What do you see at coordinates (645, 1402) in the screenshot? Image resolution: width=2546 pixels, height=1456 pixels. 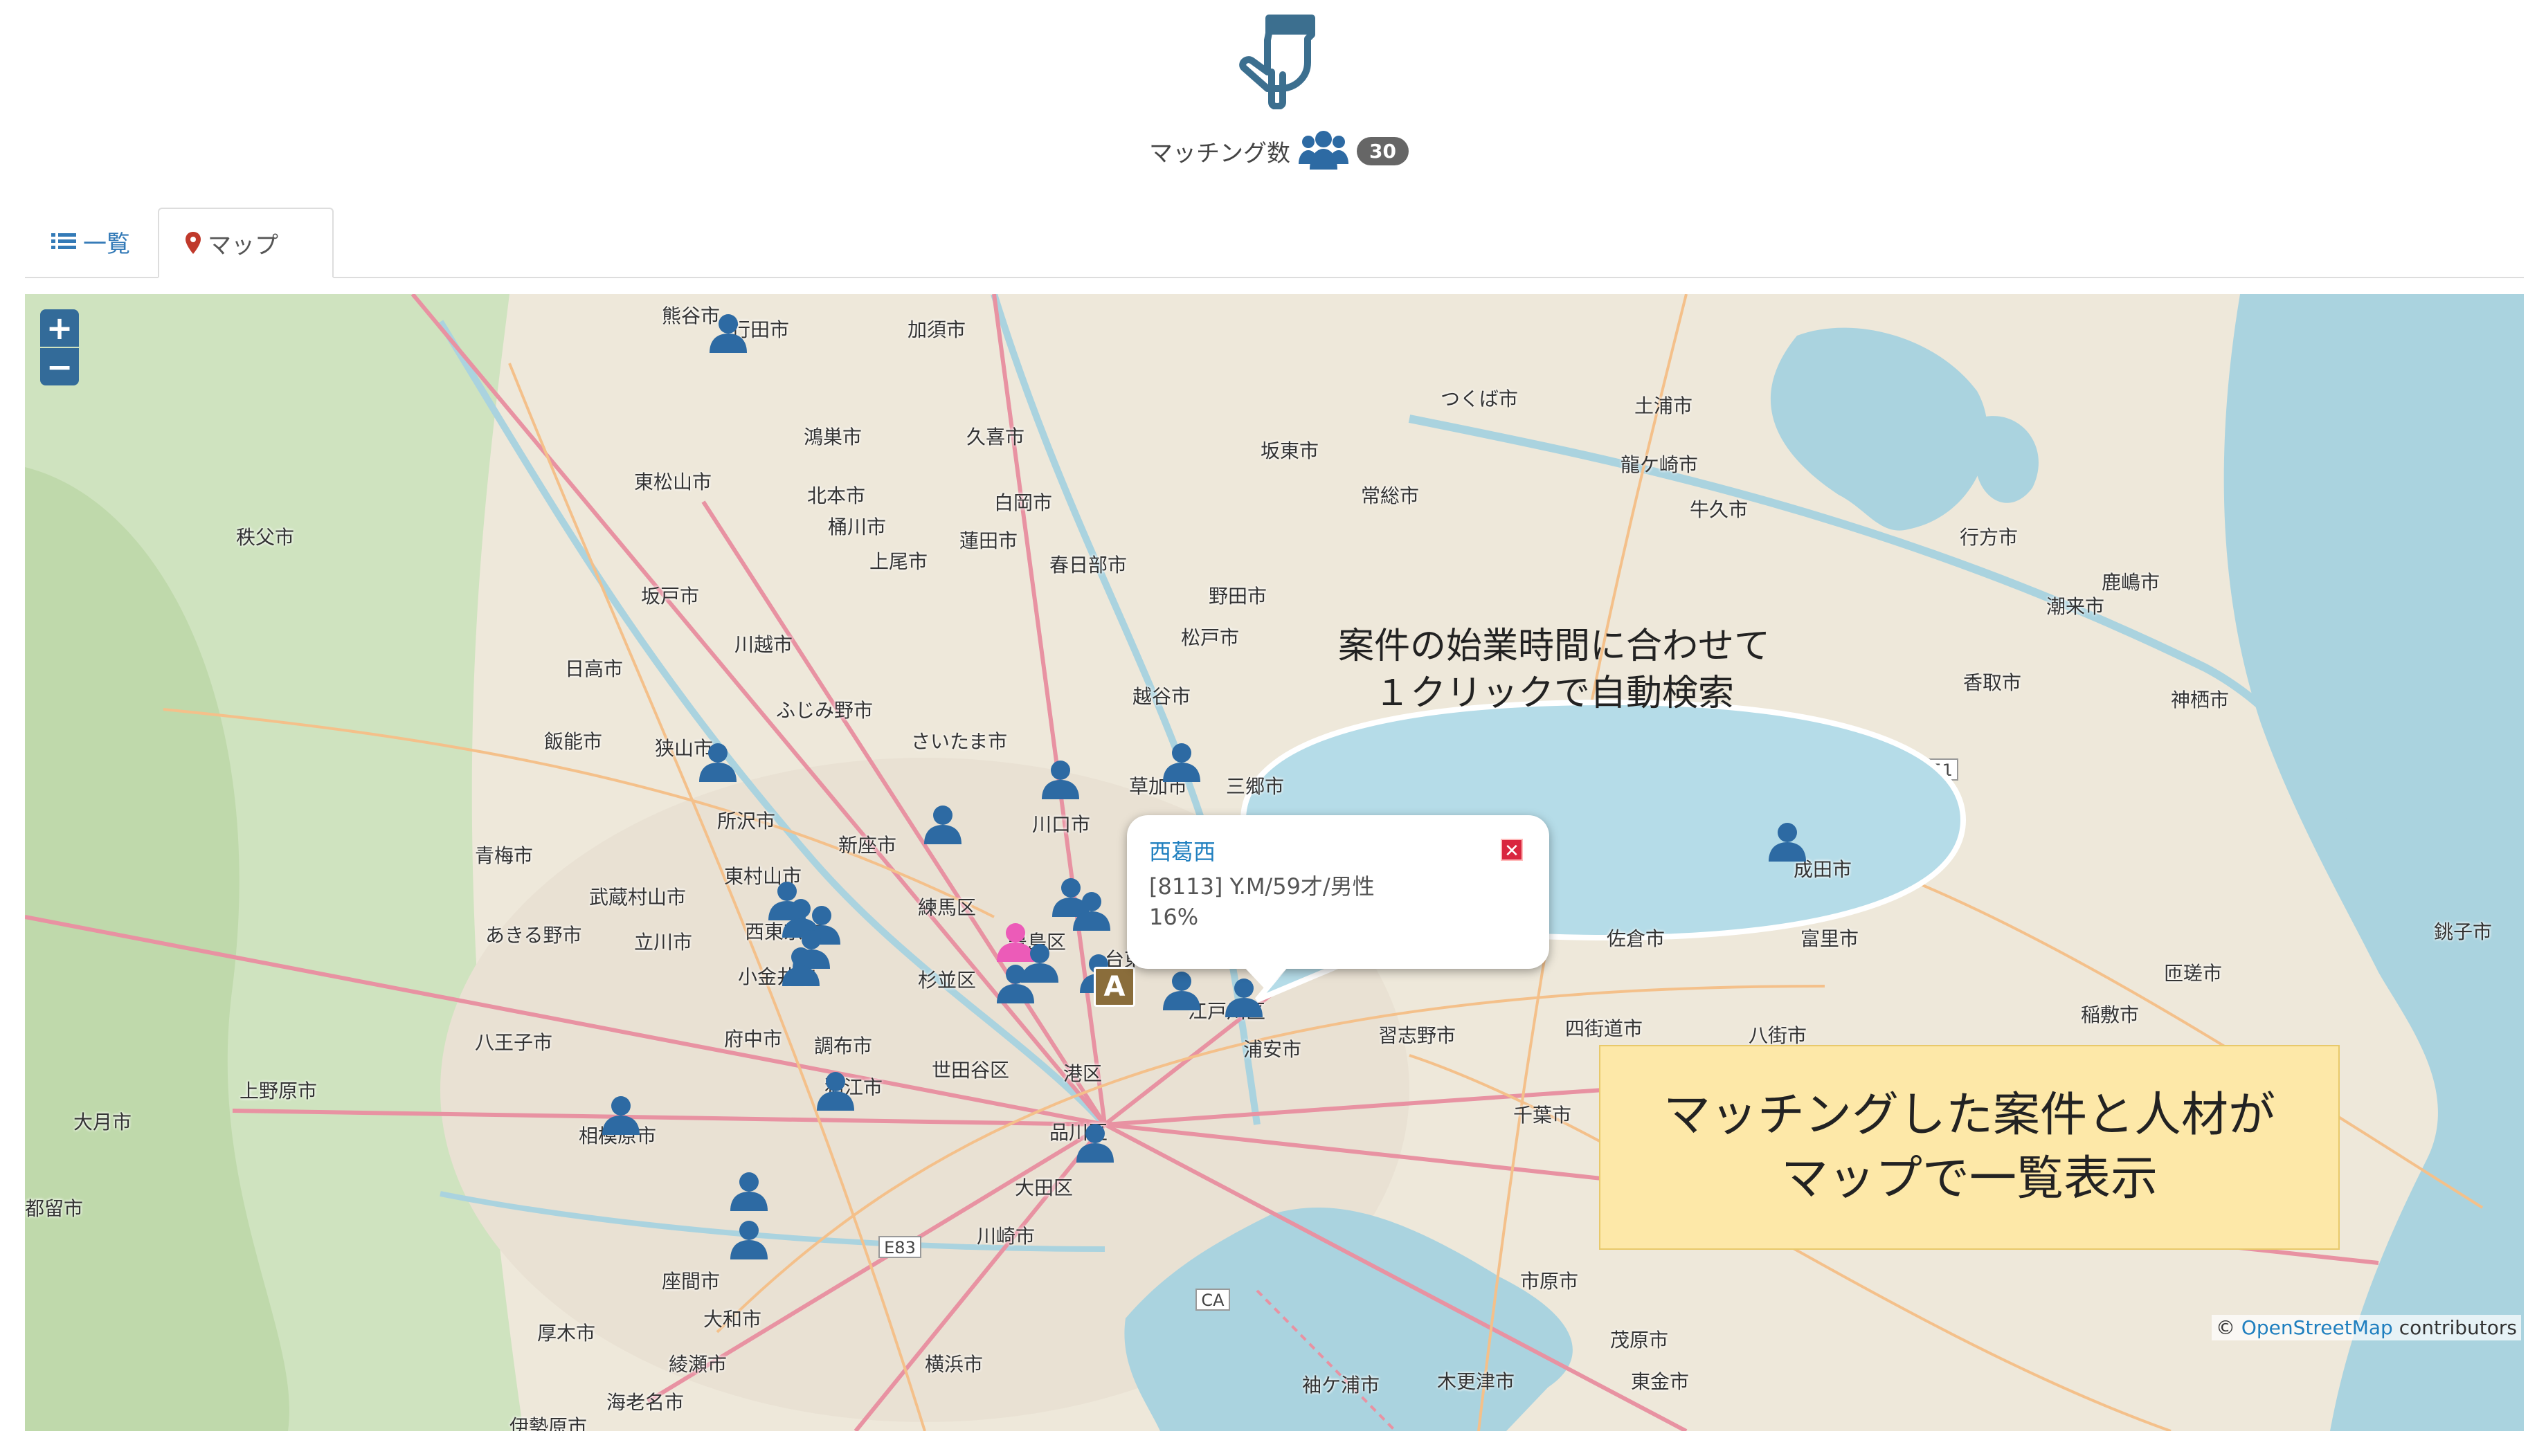 I see `city-label: 海老名市` at bounding box center [645, 1402].